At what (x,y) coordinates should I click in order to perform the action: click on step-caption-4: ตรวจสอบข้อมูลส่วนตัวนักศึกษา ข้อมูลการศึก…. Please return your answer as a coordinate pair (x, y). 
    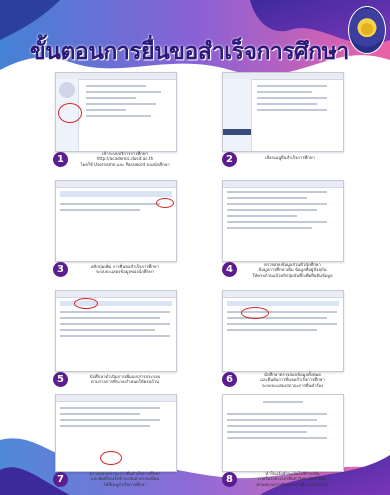
    Looking at the image, I should click on (292, 270).